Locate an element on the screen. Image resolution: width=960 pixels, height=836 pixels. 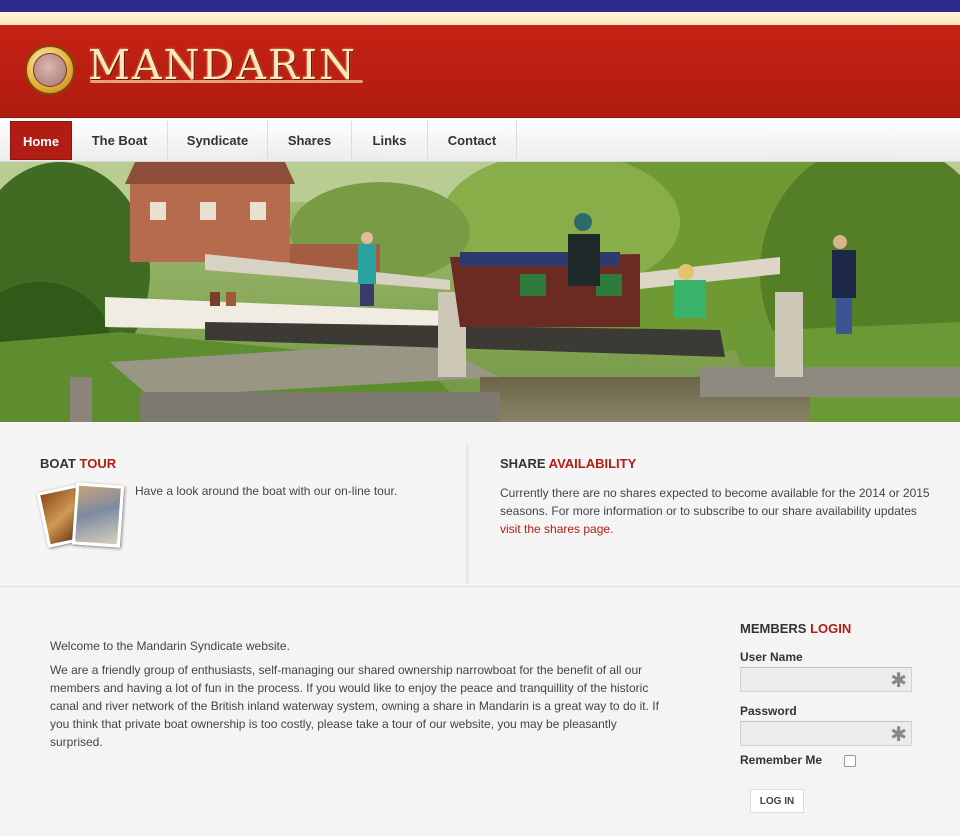
cream-stripe is located at coordinates (480, 18).